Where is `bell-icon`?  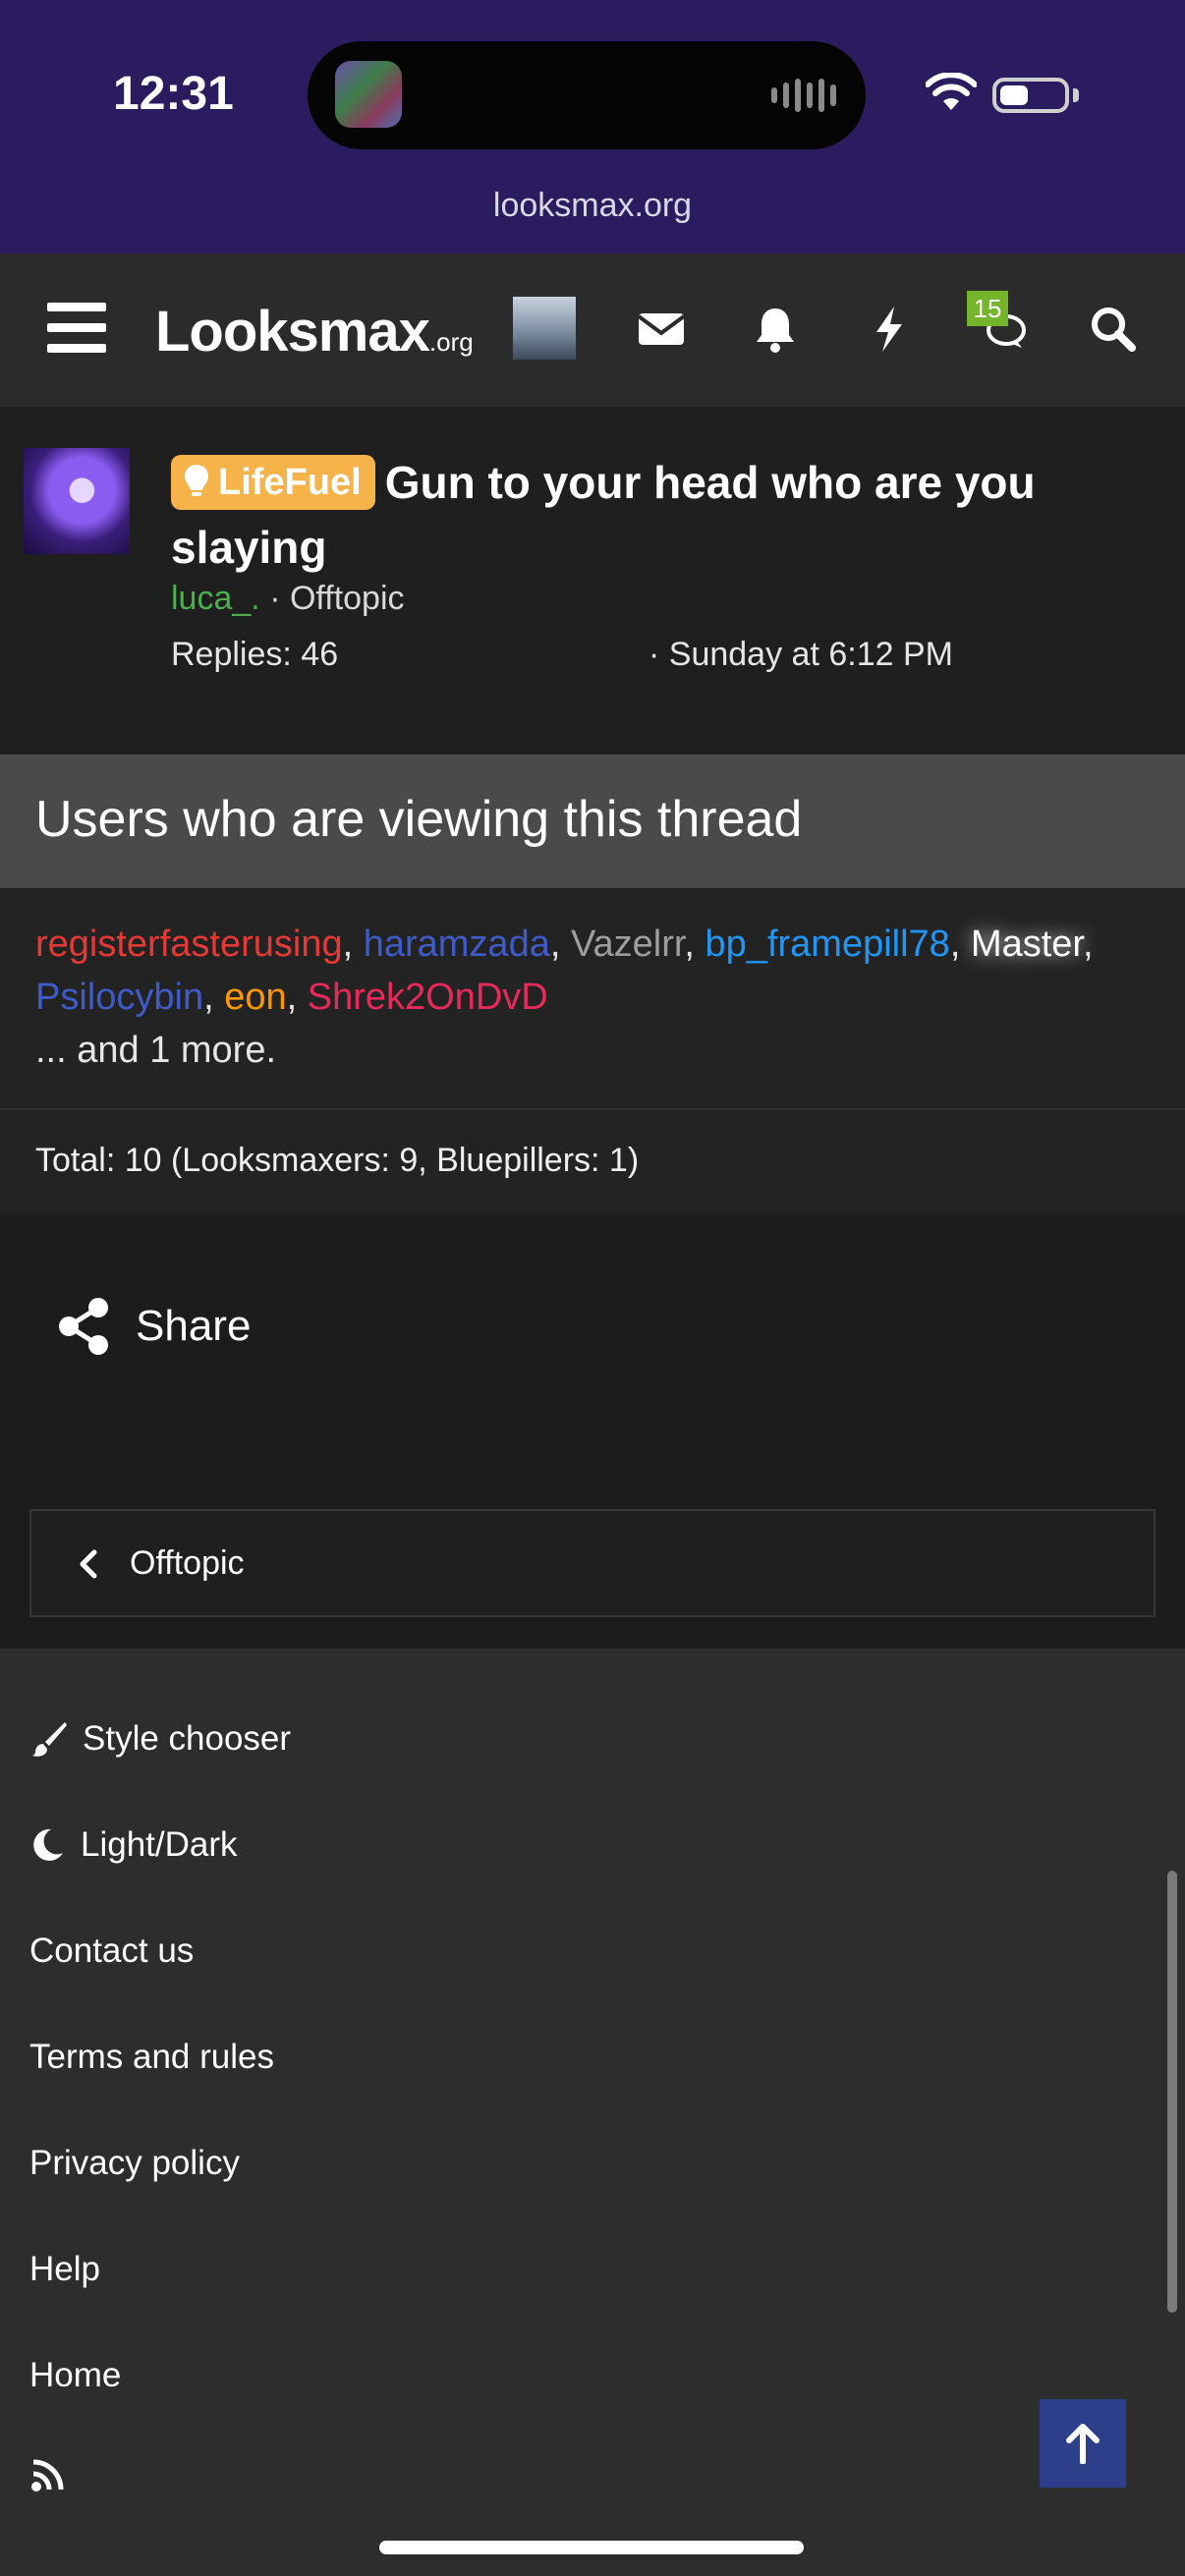
bell-icon is located at coordinates (776, 329).